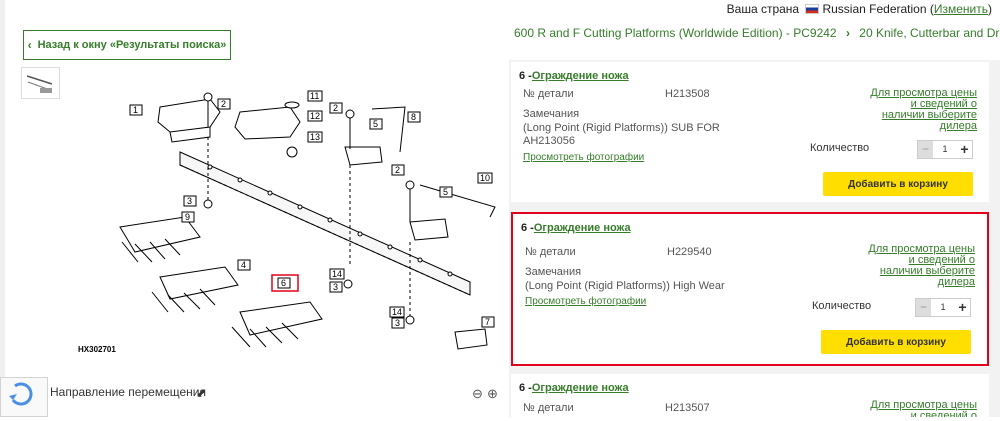  What do you see at coordinates (922, 409) in the screenshot?
I see `price-dealer-link: Для просмотра цены и сведений о` at bounding box center [922, 409].